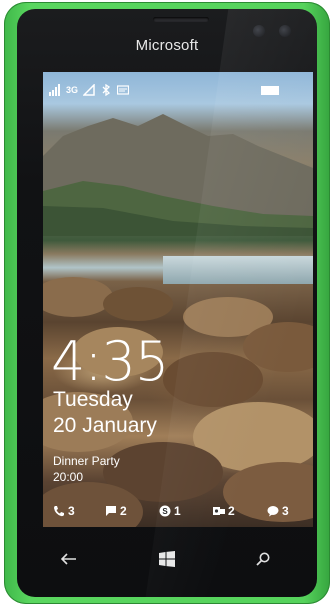 This screenshot has width=335, height=607. I want to click on svg-text: S, so click(165, 511).